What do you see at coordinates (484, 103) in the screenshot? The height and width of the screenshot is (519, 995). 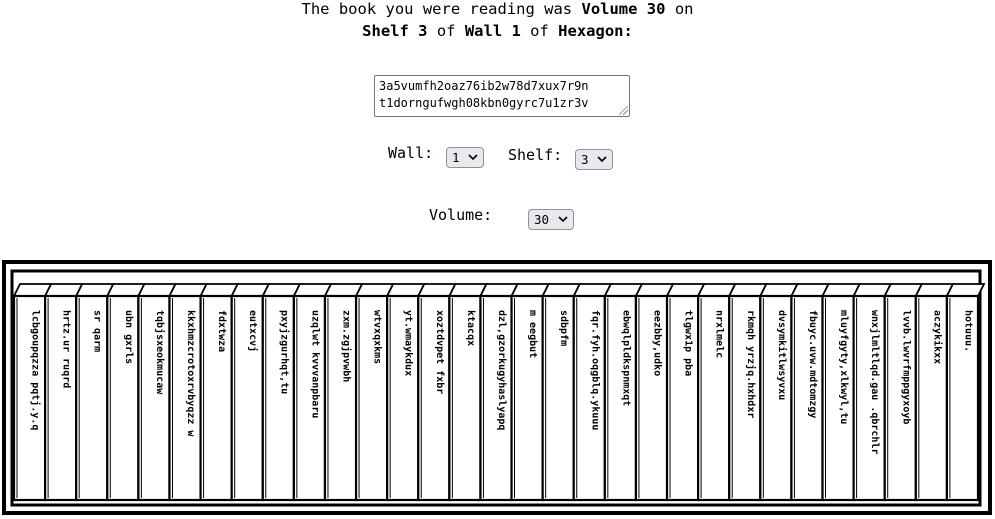 I see `hexagon-address-line-2: t1dorngufwgh08kbn0gyrc7u1zr3v` at bounding box center [484, 103].